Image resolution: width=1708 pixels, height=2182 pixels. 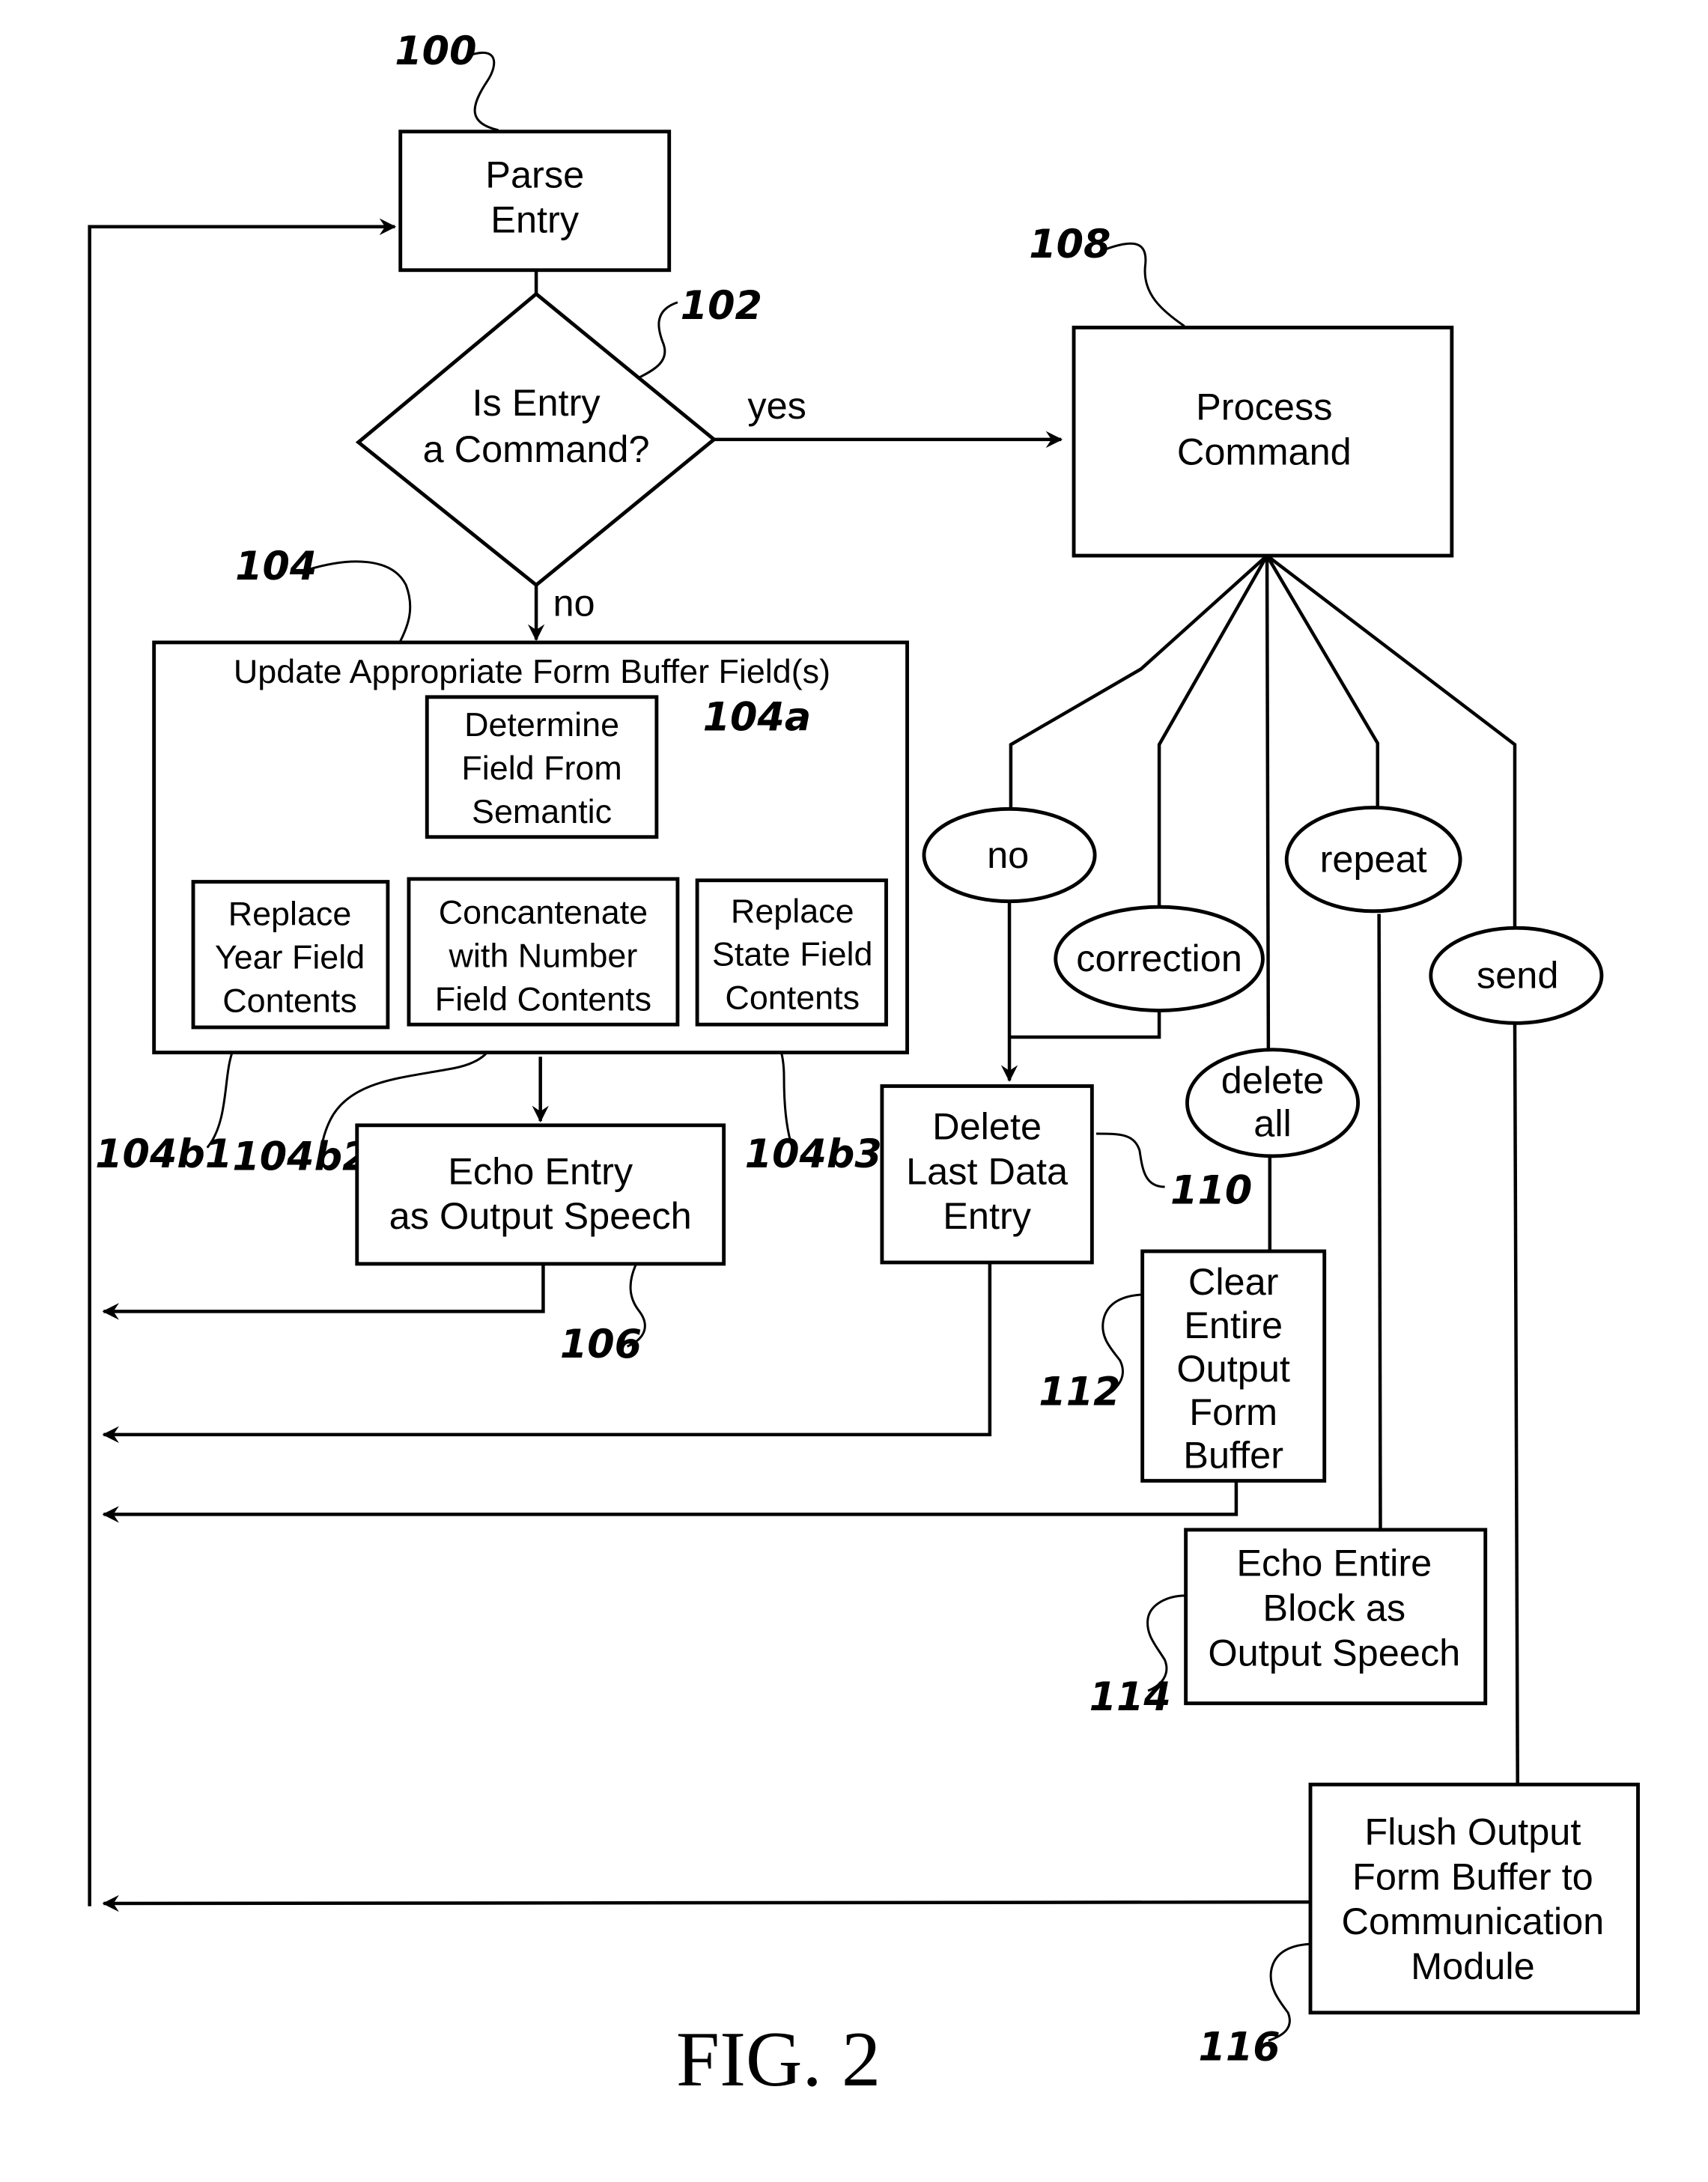 I want to click on clear-buffer-step: Clear Entire Output Form Buffer, so click(x=1233, y=1366).